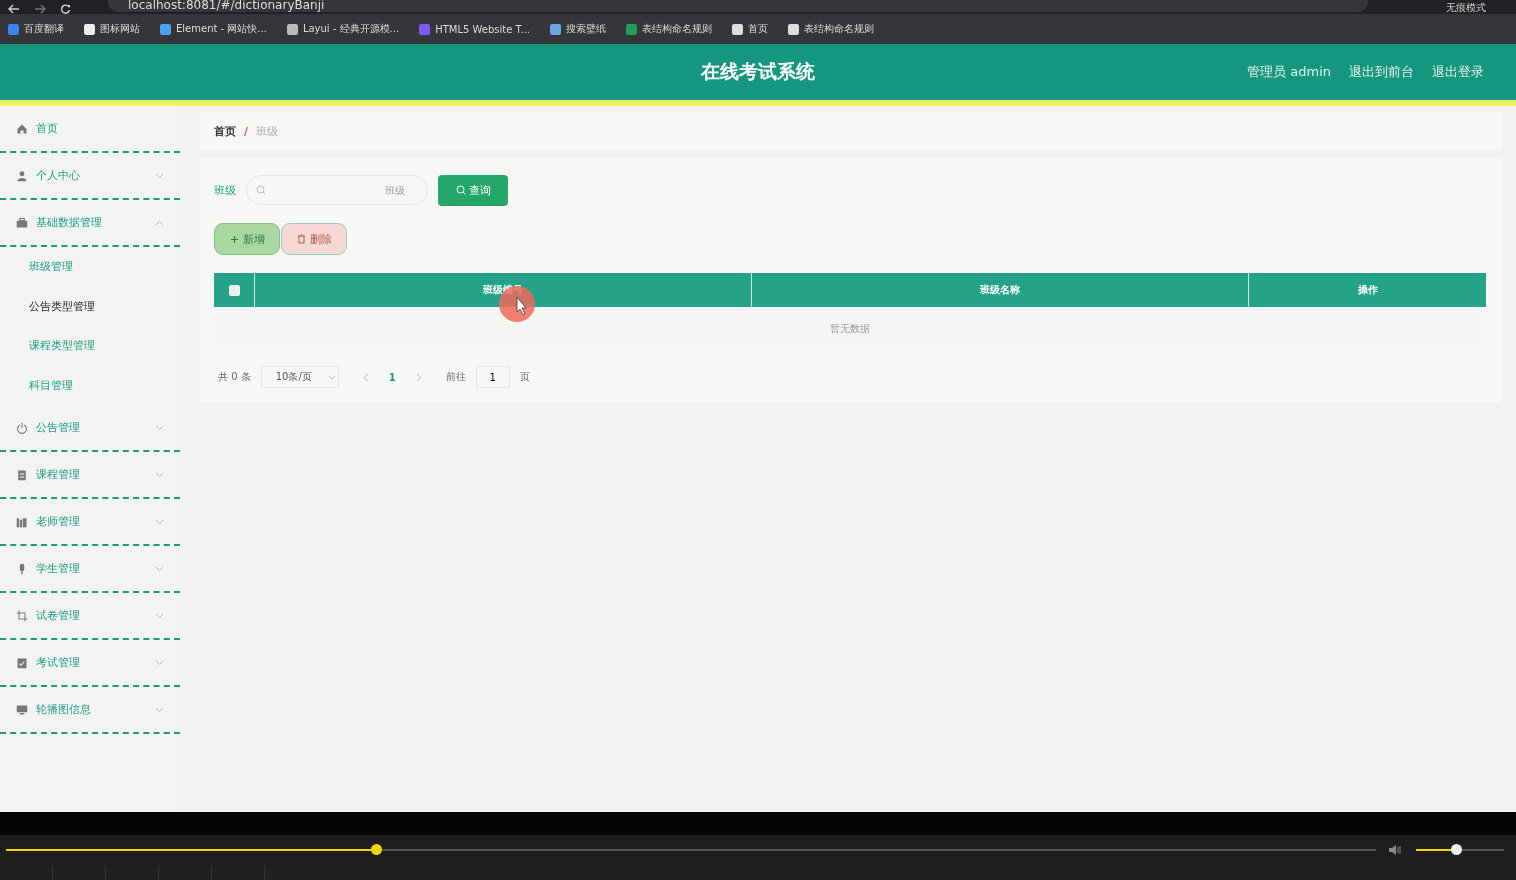 Image resolution: width=1516 pixels, height=880 pixels. What do you see at coordinates (90, 346) in the screenshot?
I see `submenu-item: 课程类型管理` at bounding box center [90, 346].